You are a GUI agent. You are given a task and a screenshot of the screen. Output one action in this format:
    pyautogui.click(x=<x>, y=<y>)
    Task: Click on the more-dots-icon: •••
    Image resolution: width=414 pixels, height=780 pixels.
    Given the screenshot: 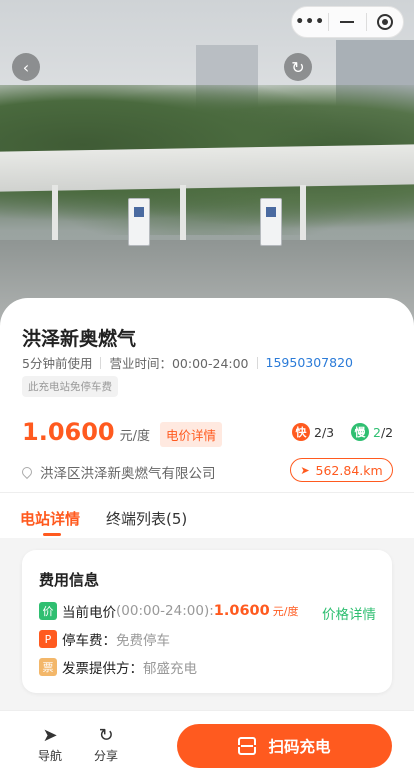 What is the action you would take?
    pyautogui.click(x=310, y=22)
    